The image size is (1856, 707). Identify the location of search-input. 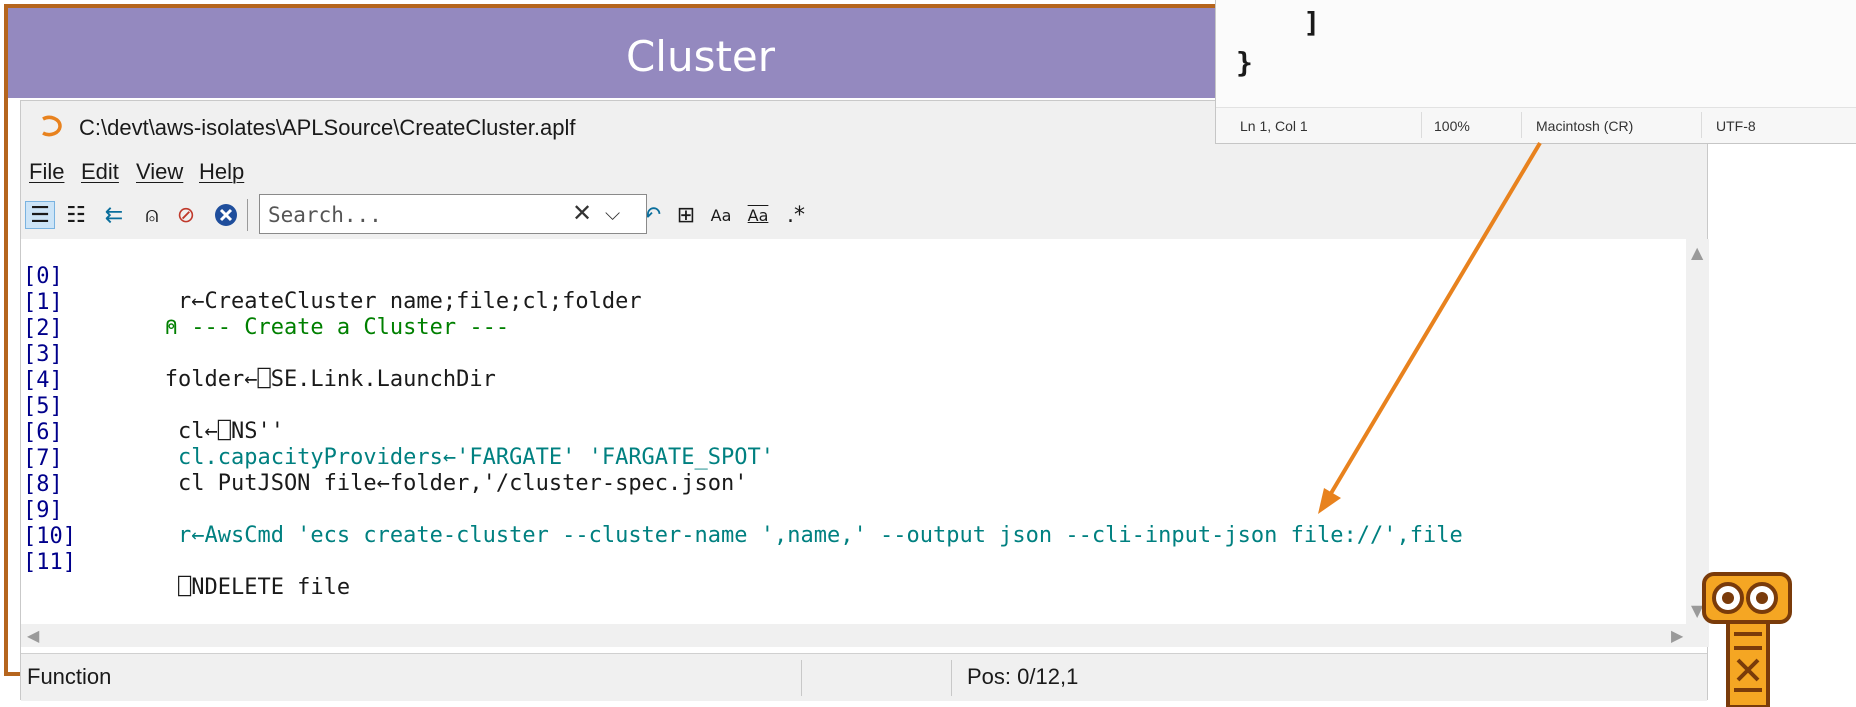
(418, 215).